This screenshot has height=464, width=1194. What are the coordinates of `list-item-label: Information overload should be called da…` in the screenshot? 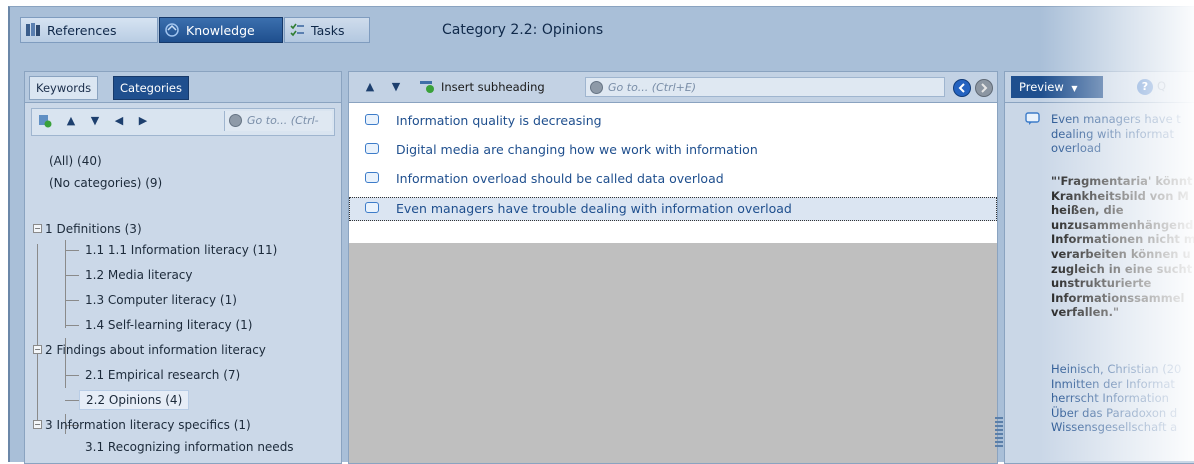 It's located at (560, 178).